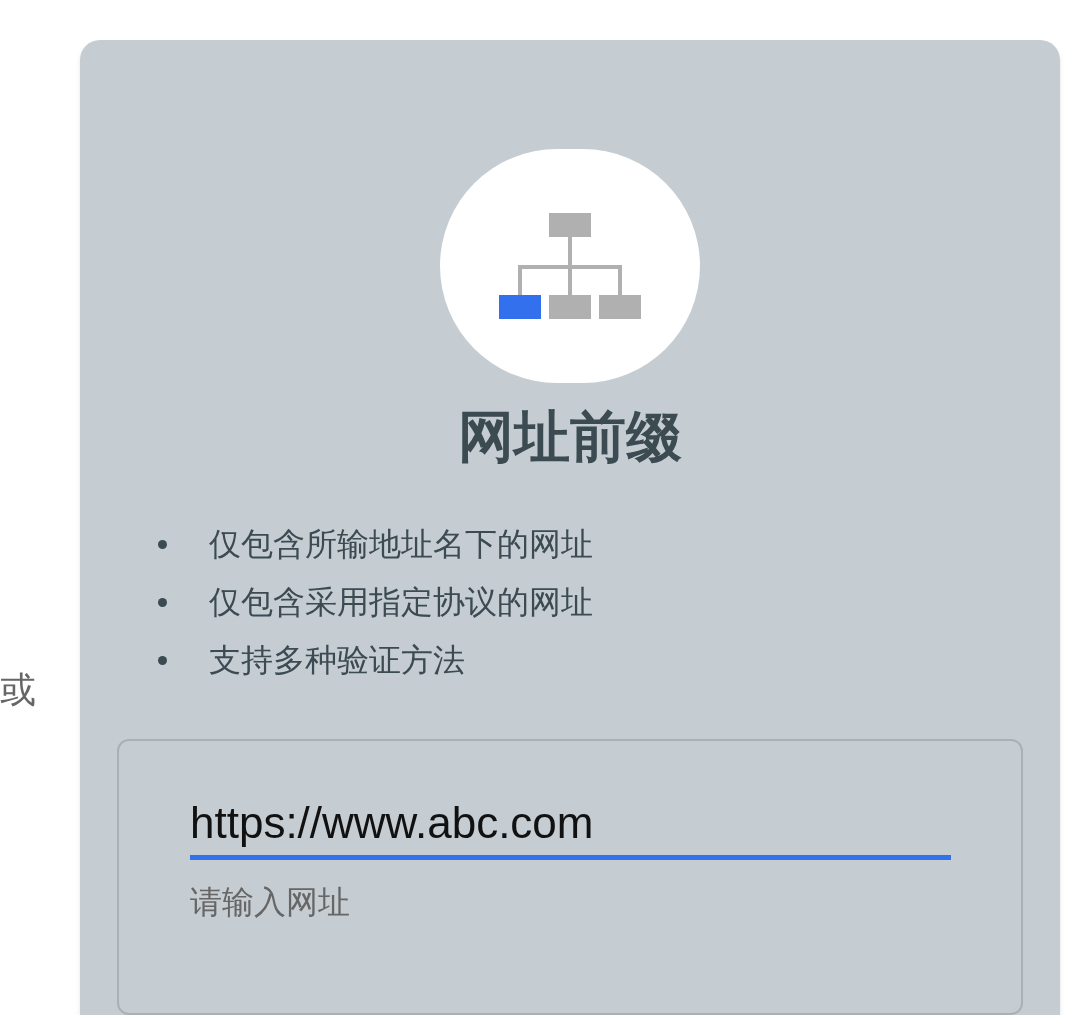 This screenshot has height=1015, width=1080. What do you see at coordinates (337, 661) in the screenshot?
I see `bullet-text: 支持多种验证方法` at bounding box center [337, 661].